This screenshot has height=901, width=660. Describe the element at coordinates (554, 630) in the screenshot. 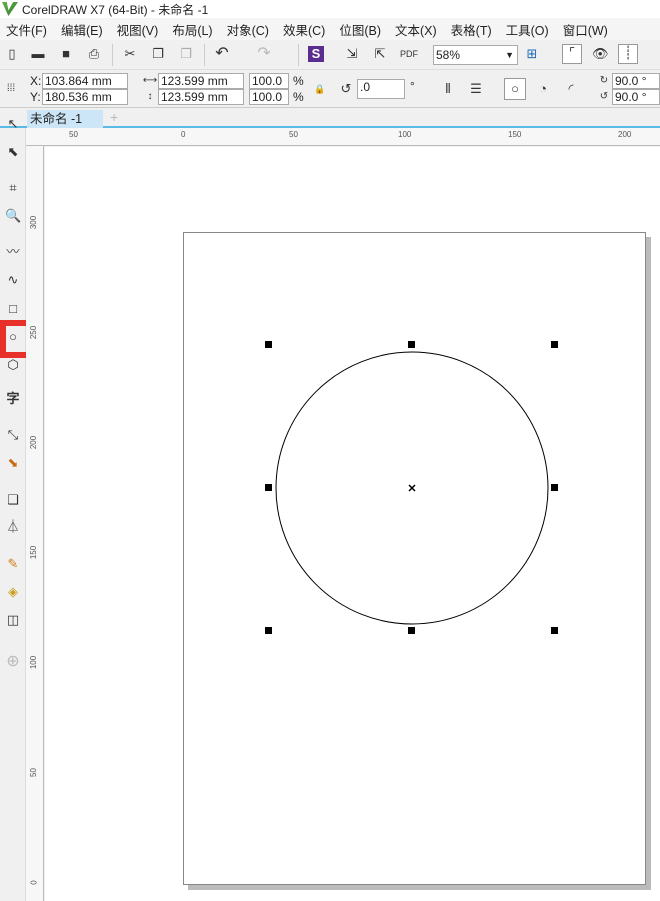

I see `handle-bottom-right` at that location.